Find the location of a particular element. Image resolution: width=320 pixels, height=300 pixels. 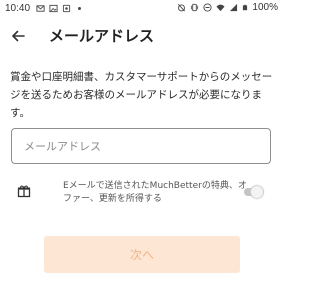

back-button is located at coordinates (18, 36).